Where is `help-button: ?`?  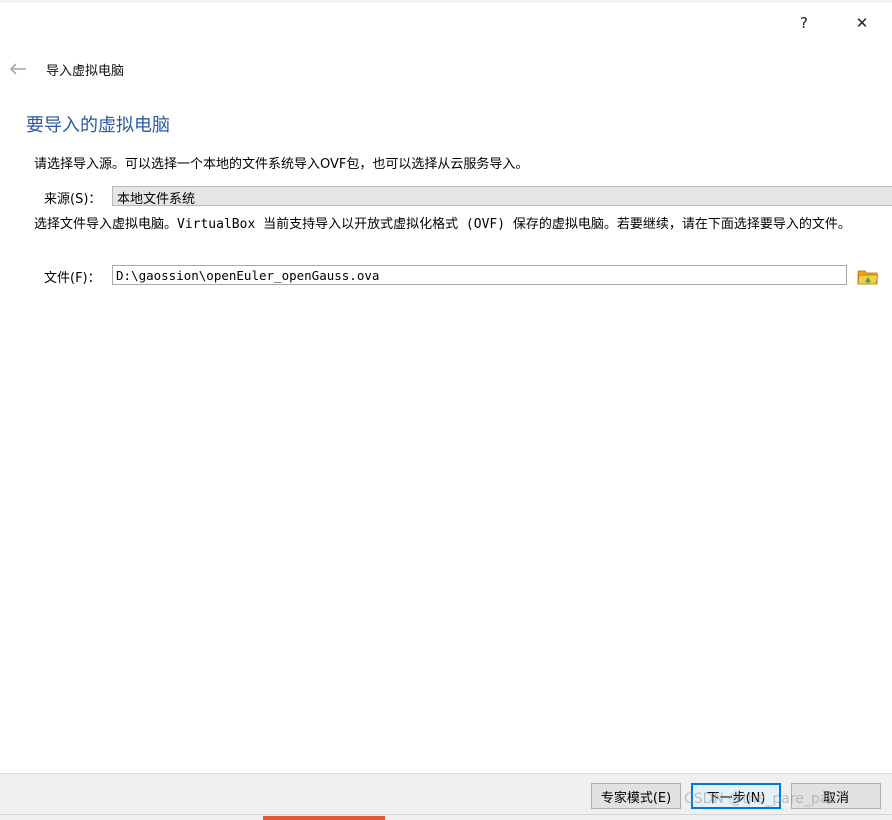 help-button: ? is located at coordinates (804, 23).